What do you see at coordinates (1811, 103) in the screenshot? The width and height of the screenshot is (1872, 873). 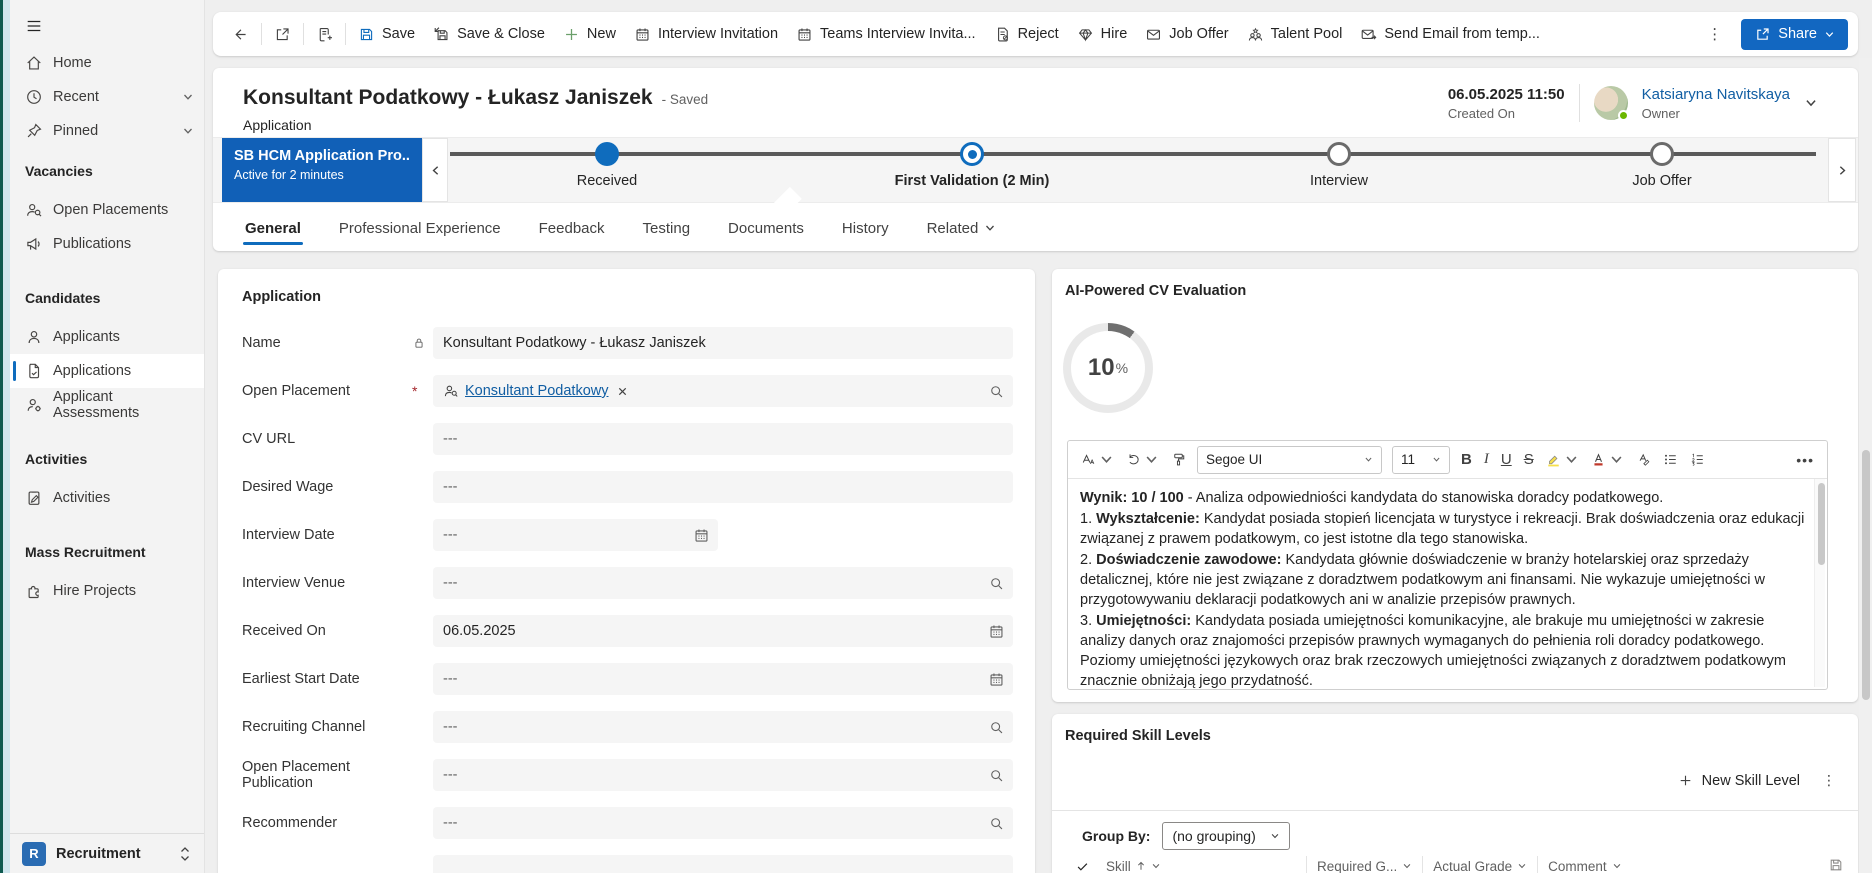 I see `header-expand-chevron-icon` at bounding box center [1811, 103].